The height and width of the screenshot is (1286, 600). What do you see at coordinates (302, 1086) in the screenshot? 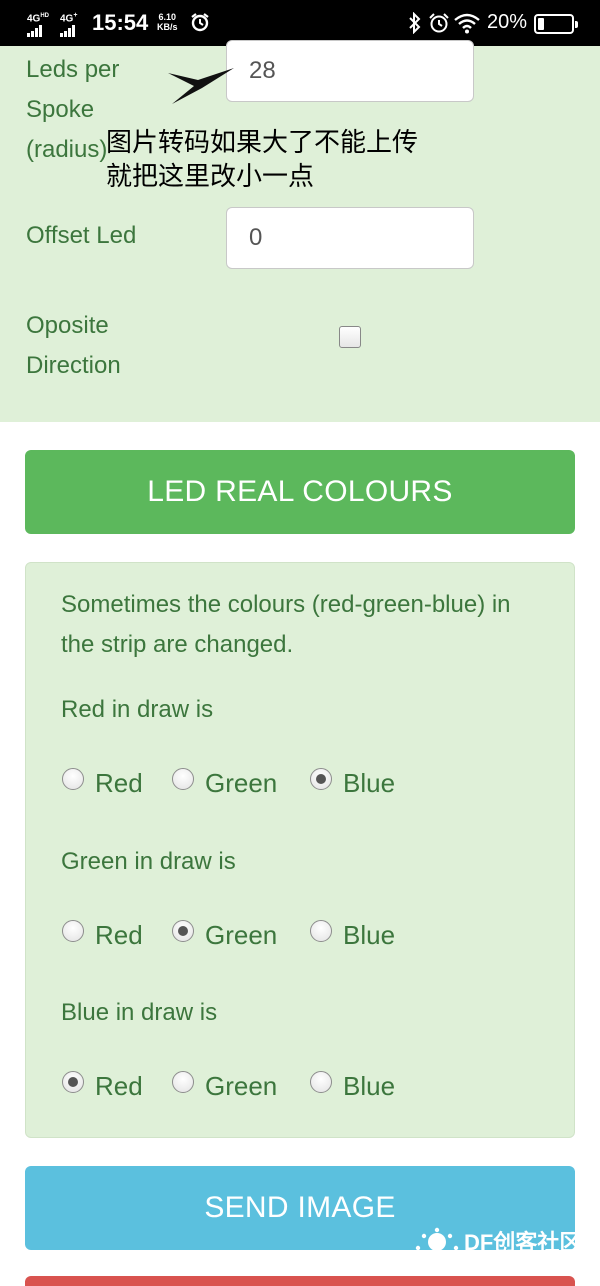
I see `blue-group-options: Red Green Blue` at bounding box center [302, 1086].